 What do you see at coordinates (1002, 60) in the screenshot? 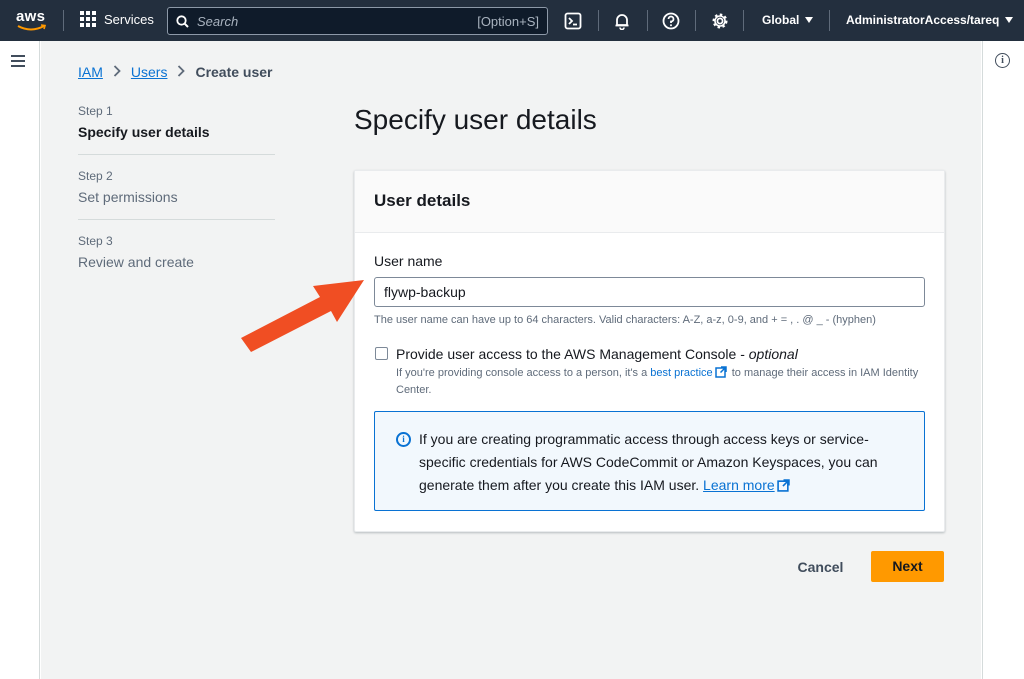
I see `info-panel-icon: i` at bounding box center [1002, 60].